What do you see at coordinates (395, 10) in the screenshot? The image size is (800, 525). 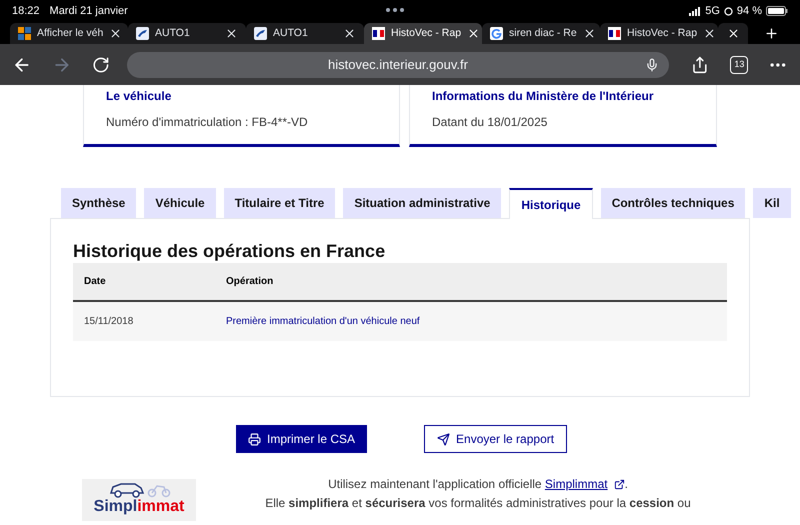 I see `more-dots-icon` at bounding box center [395, 10].